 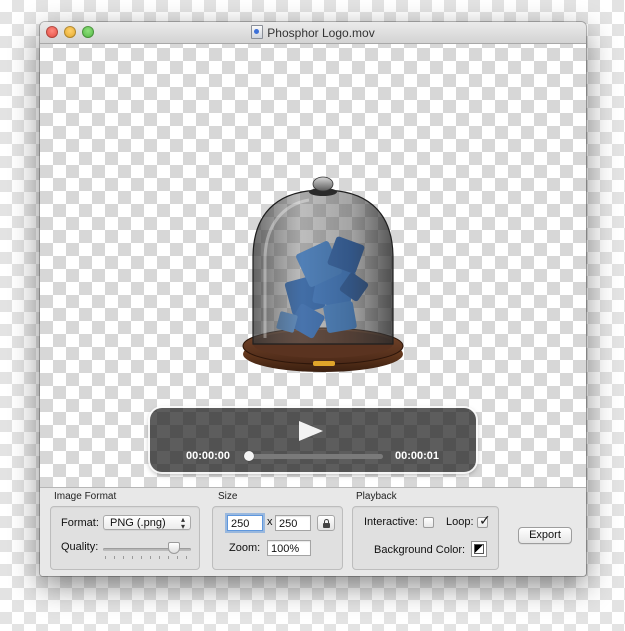 What do you see at coordinates (173, 548) in the screenshot?
I see `quality-slider-knob` at bounding box center [173, 548].